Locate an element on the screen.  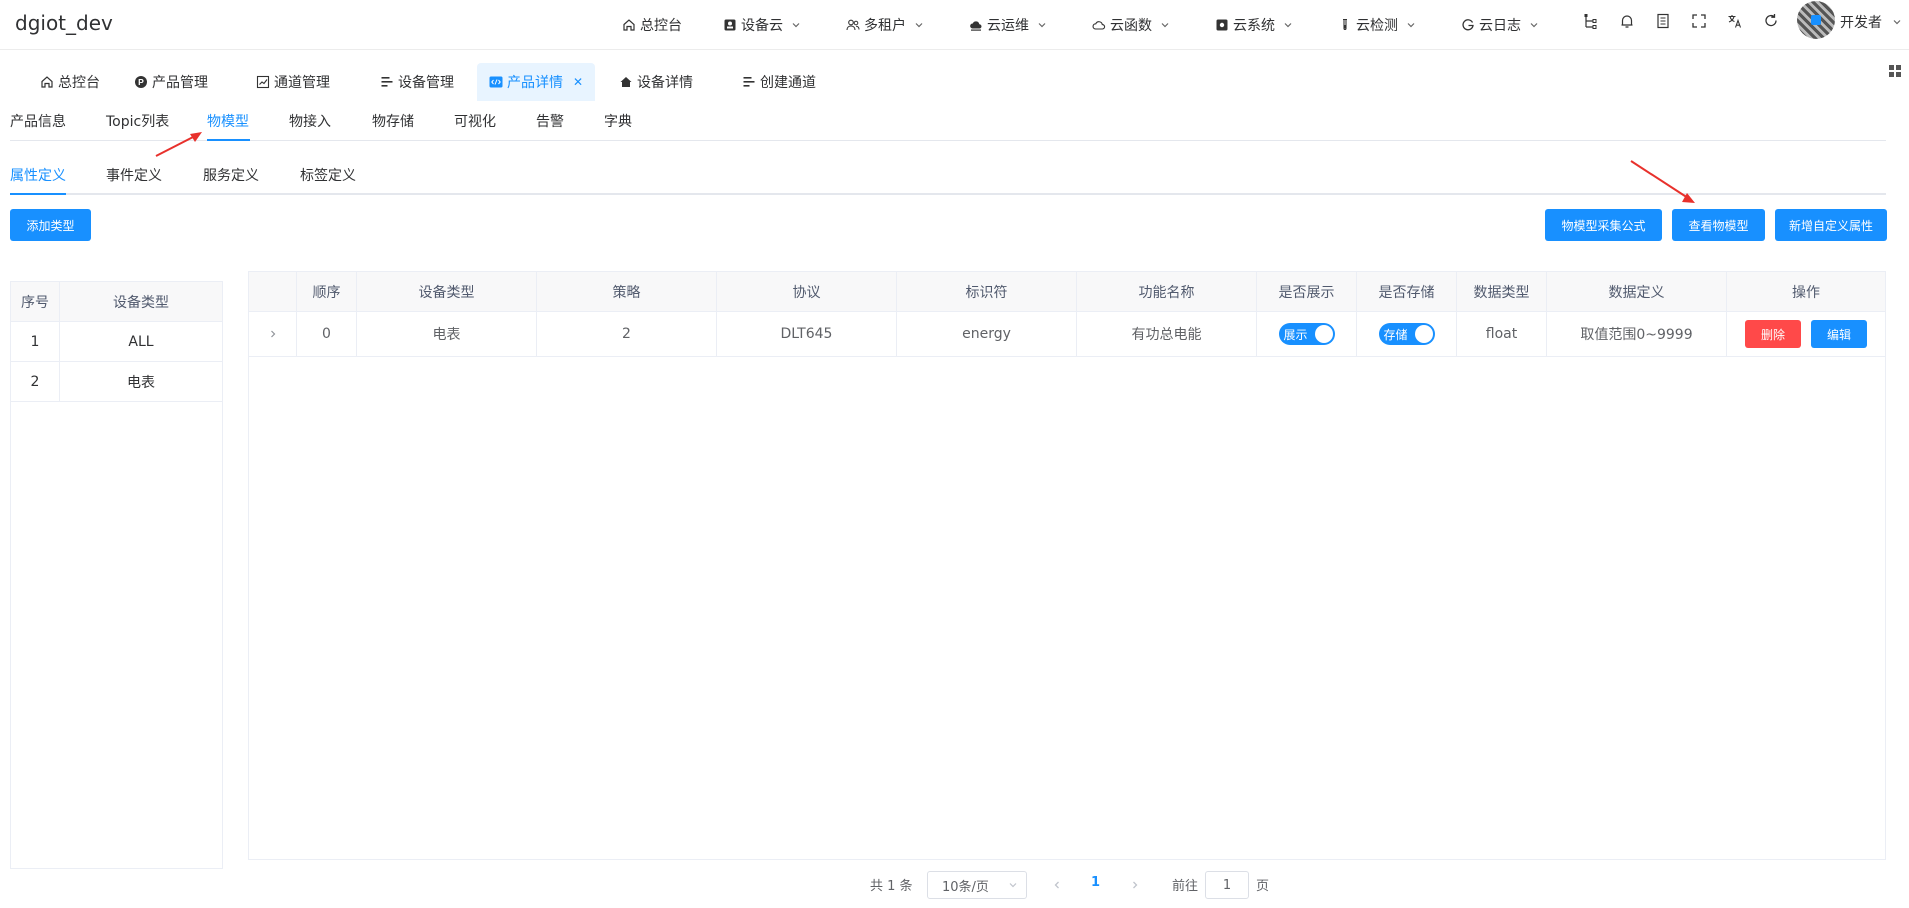
column-header: 顺序 is located at coordinates (327, 292).